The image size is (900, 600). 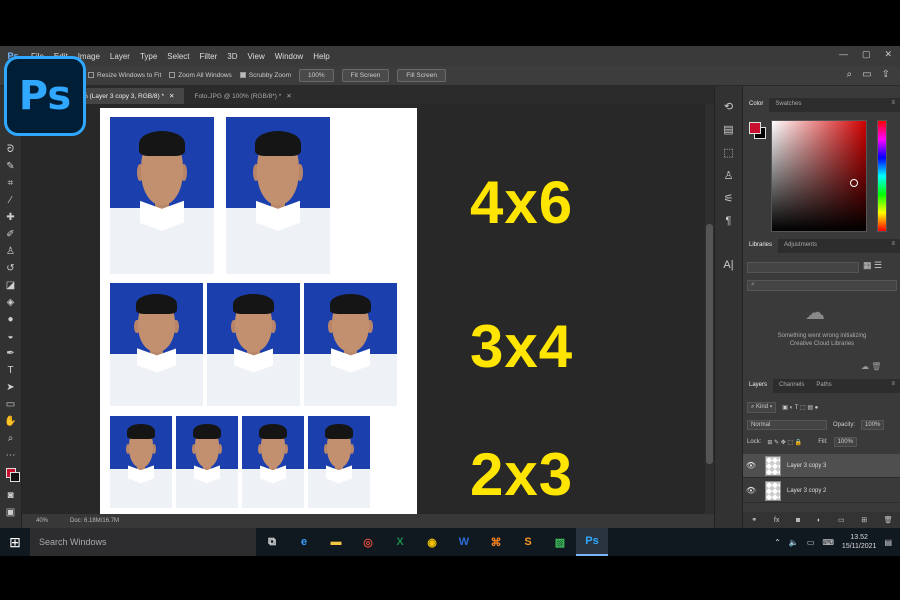 I want to click on color-picker-ring, so click(x=854, y=183).